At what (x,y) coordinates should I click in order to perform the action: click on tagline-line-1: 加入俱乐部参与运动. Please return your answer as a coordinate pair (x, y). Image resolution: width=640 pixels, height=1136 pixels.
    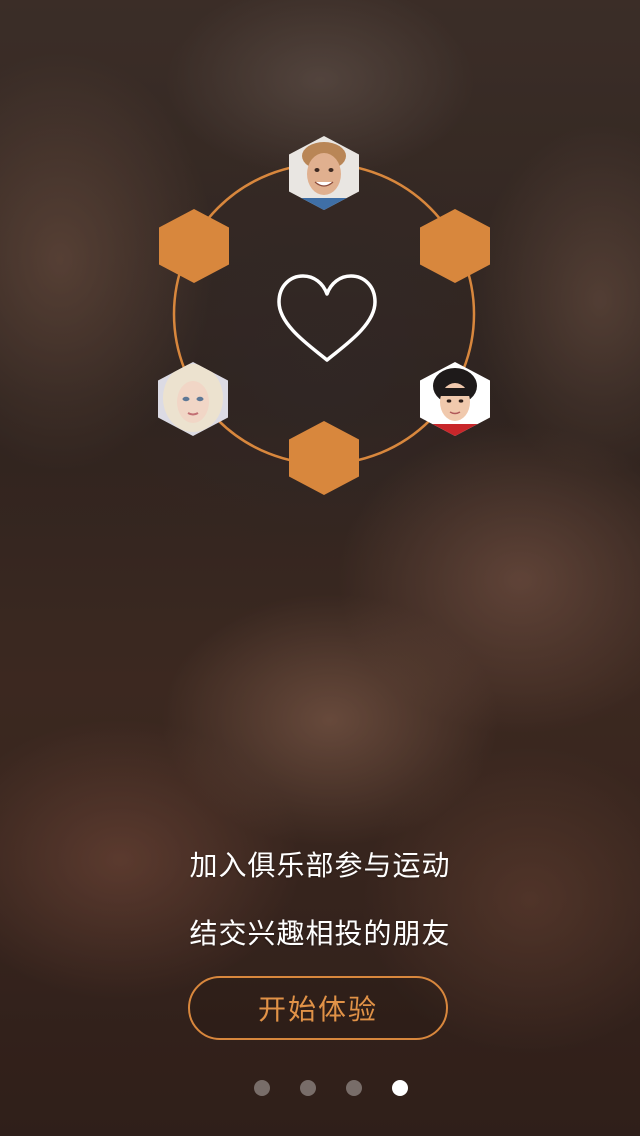
    Looking at the image, I should click on (320, 865).